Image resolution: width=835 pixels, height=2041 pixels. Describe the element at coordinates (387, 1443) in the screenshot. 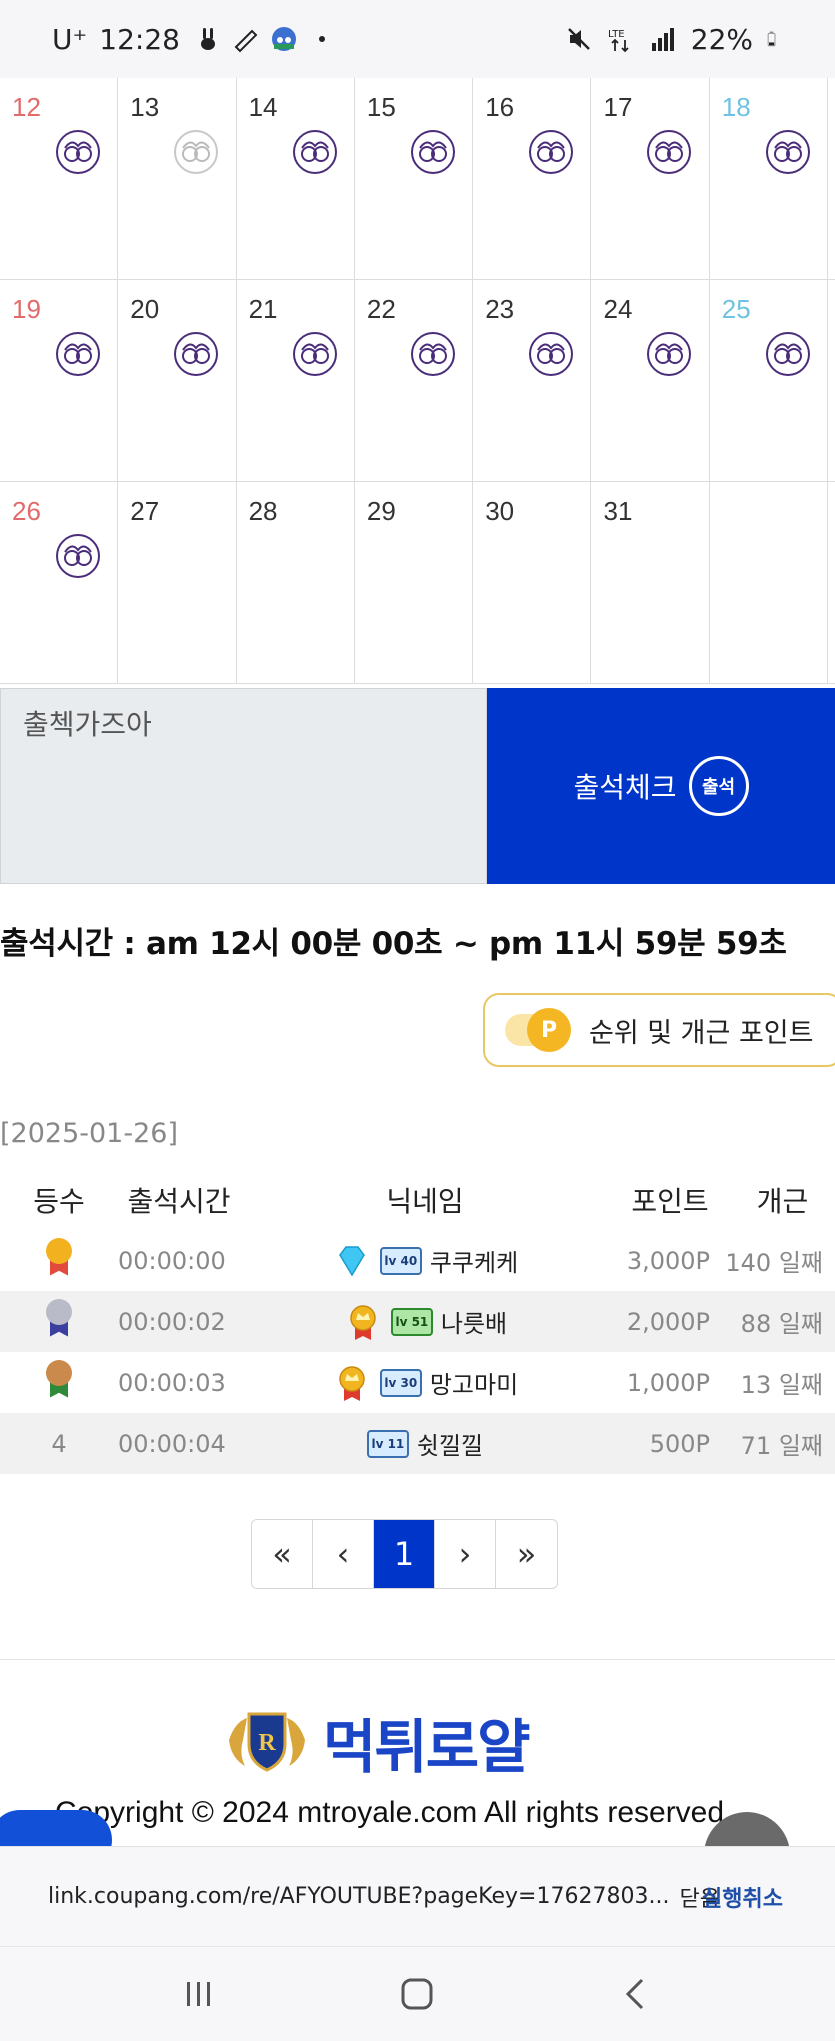

I see `level-badge-icon: lv 11` at that location.